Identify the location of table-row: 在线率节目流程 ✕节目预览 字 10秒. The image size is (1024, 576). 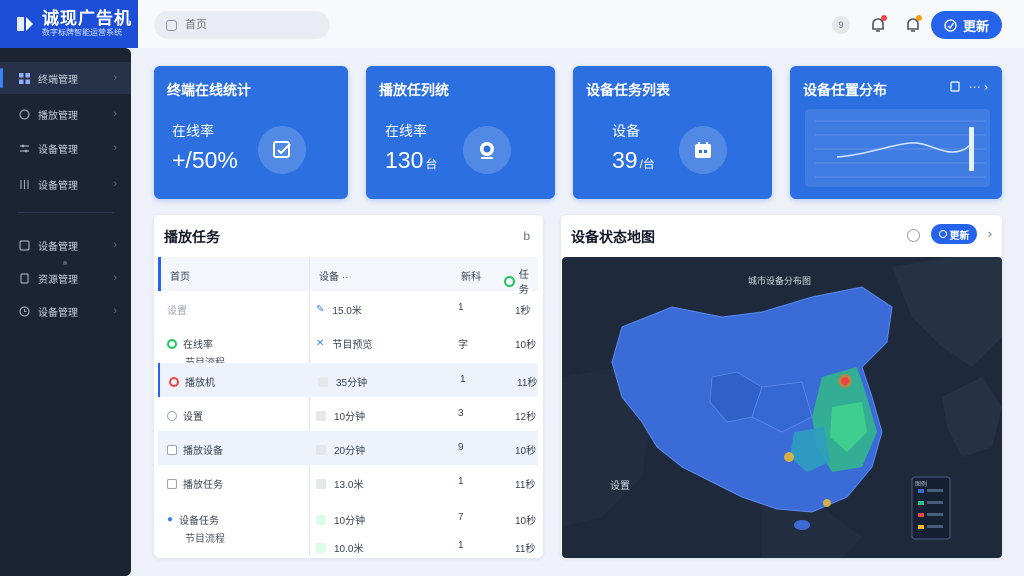
(348, 347).